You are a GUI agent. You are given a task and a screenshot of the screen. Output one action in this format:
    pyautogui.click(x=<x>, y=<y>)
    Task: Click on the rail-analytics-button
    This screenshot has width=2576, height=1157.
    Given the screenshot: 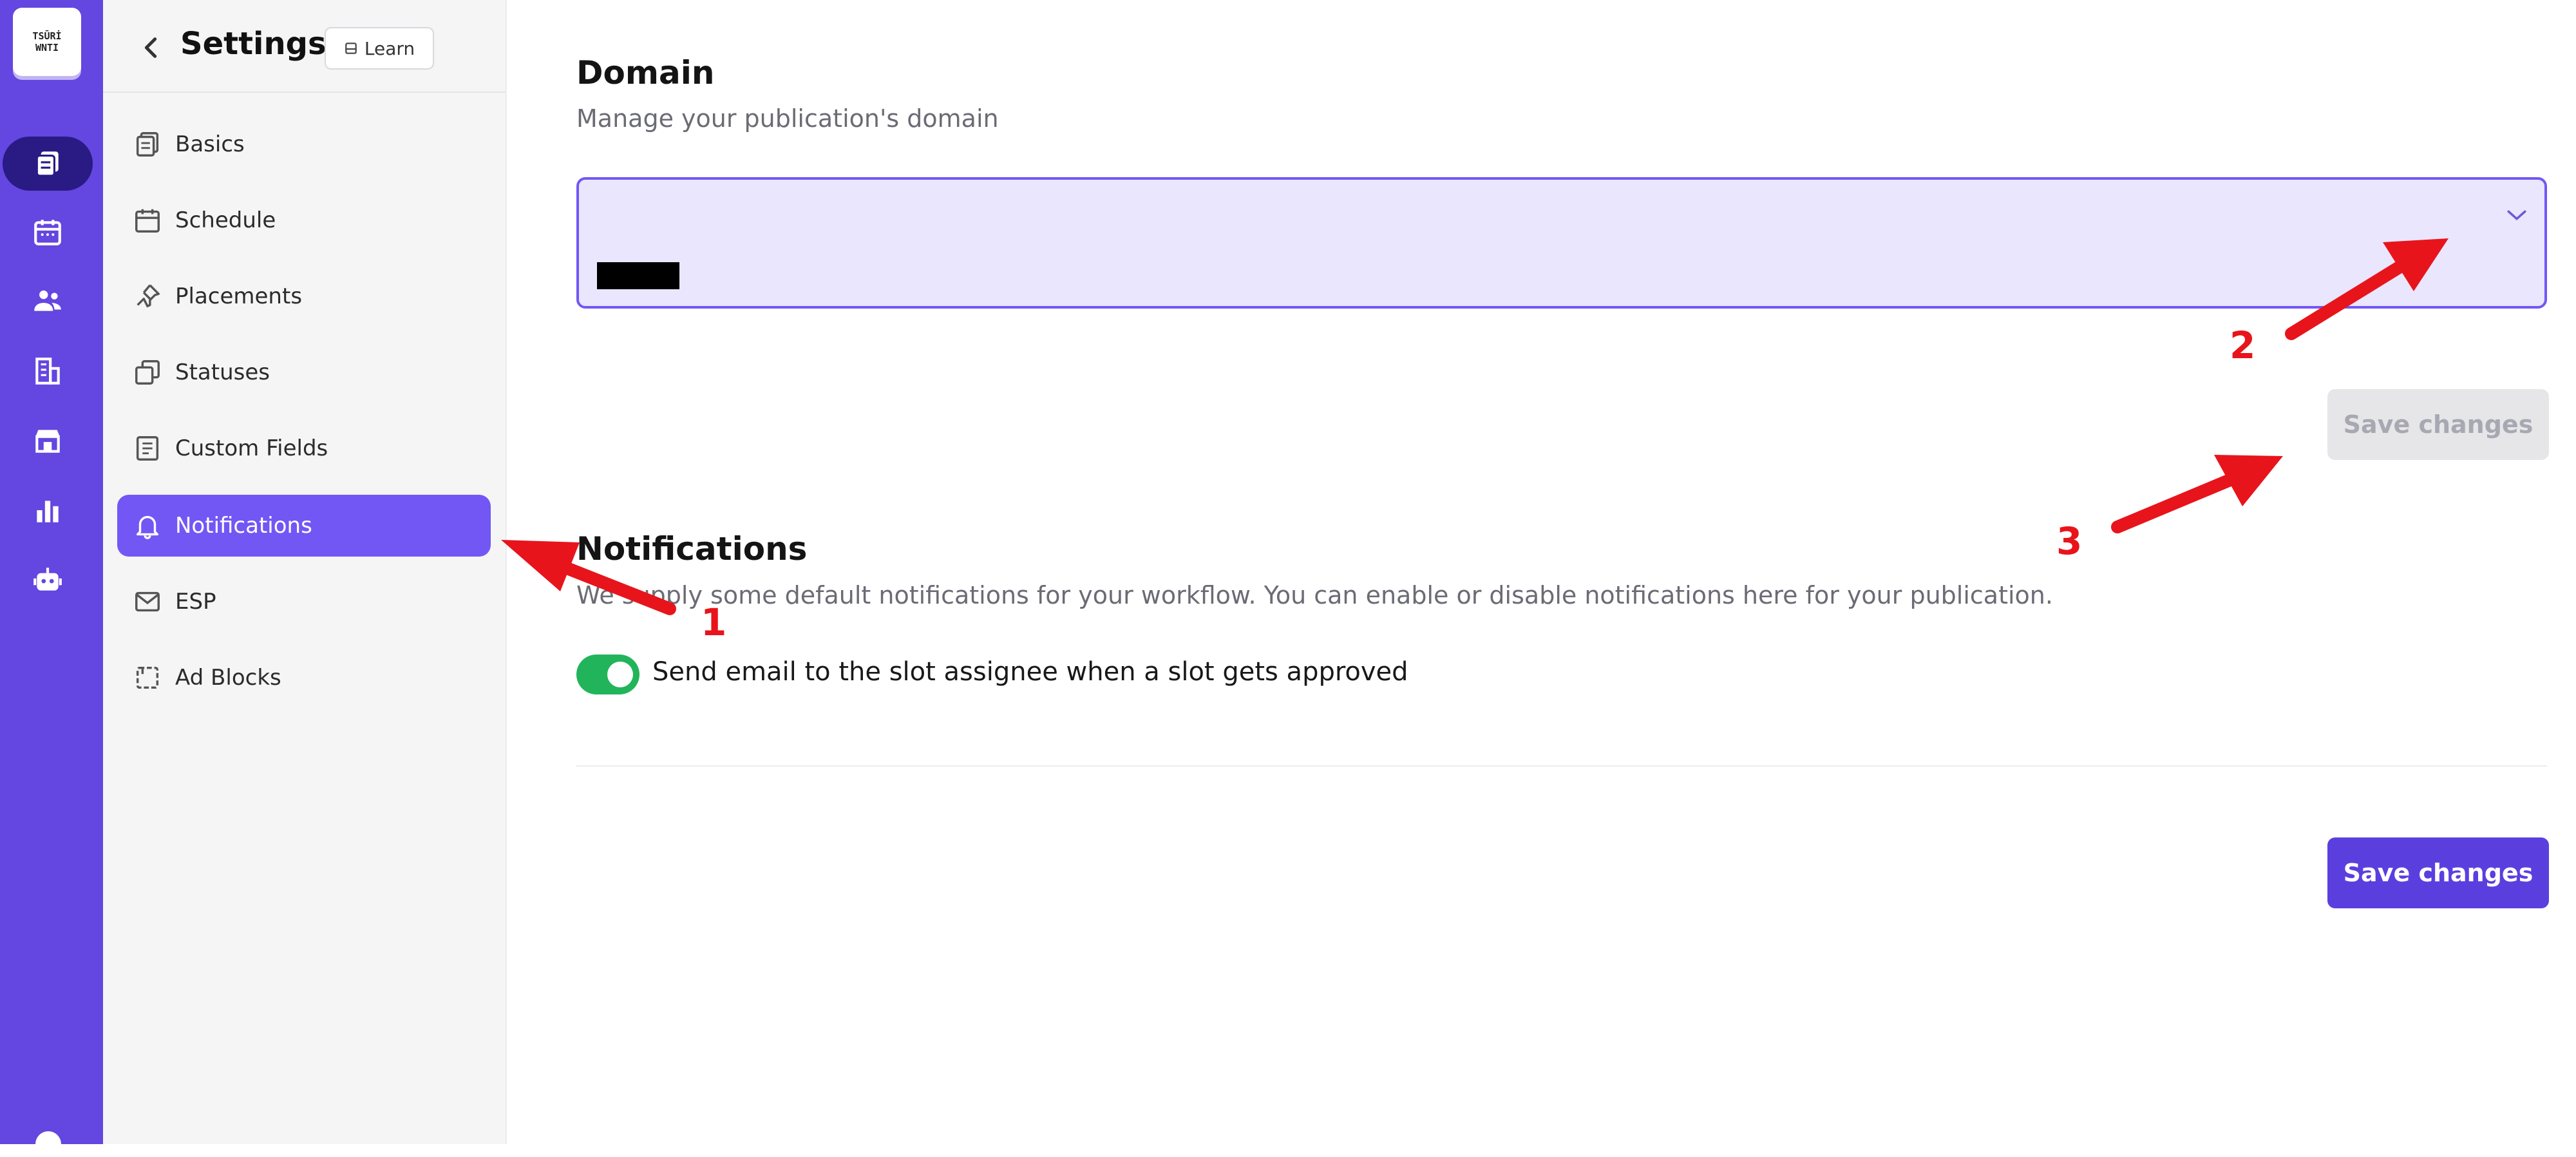 What is the action you would take?
    pyautogui.click(x=48, y=510)
    